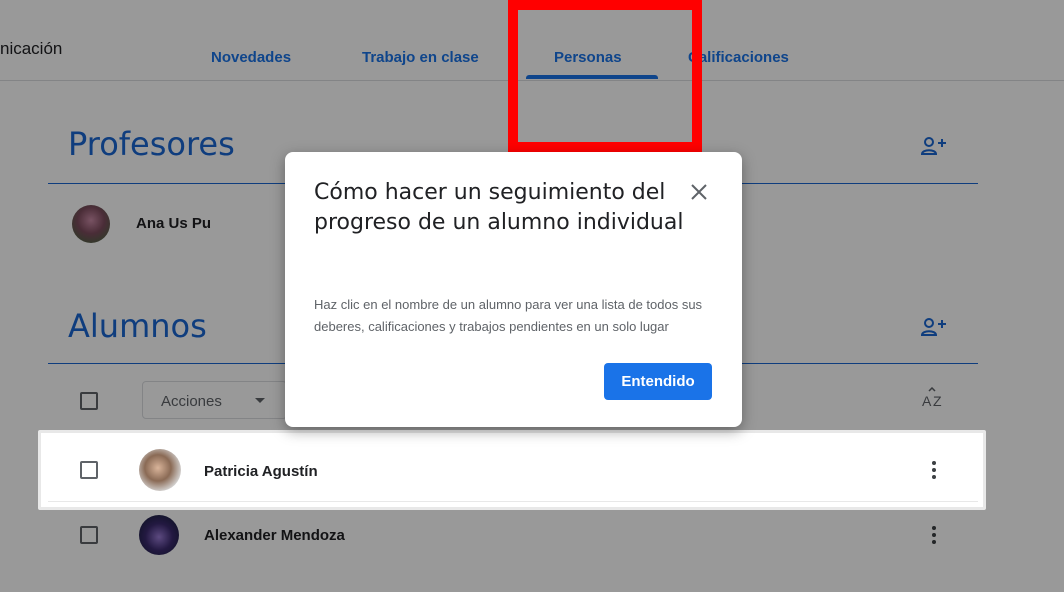 This screenshot has width=1064, height=592. Describe the element at coordinates (89, 470) in the screenshot. I see `student-checkbox` at that location.